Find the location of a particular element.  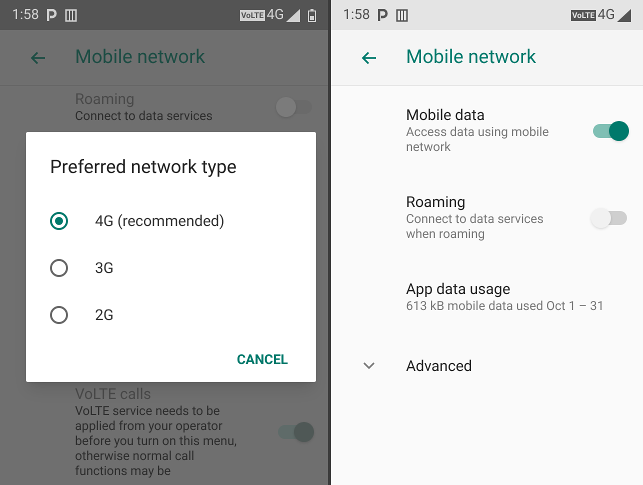

expand-row: Advanced is located at coordinates (487, 366).